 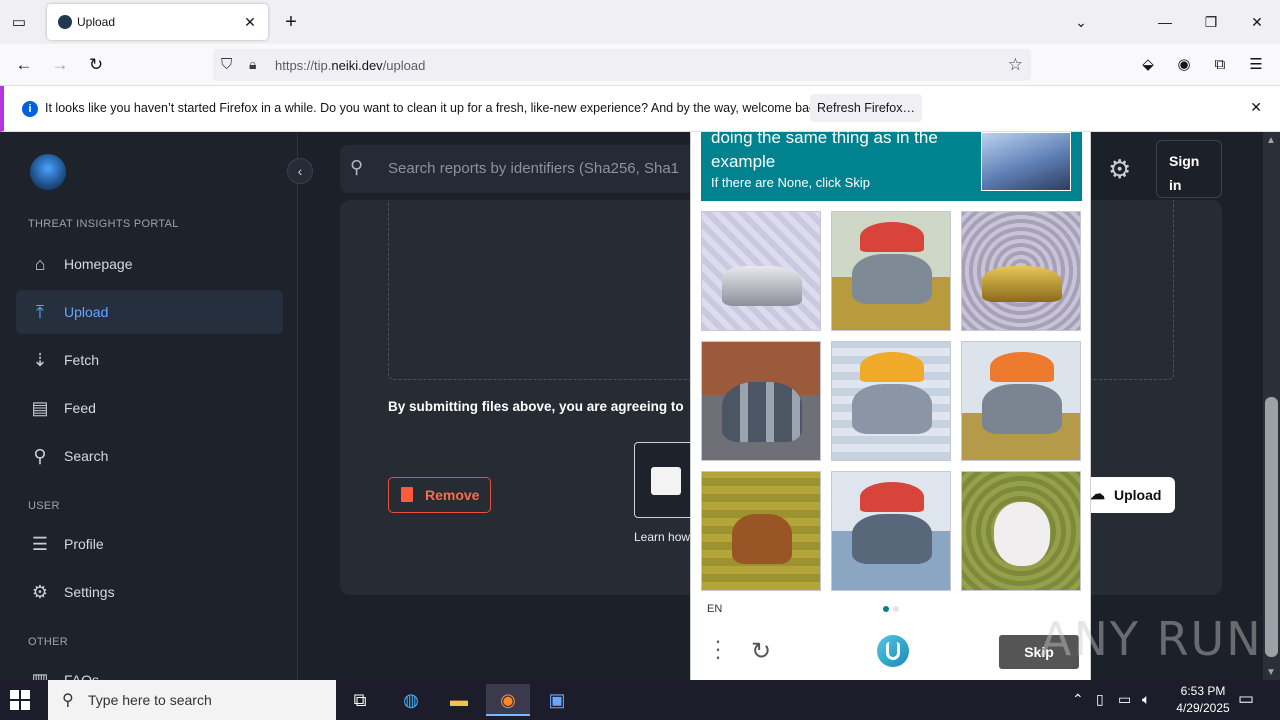 What do you see at coordinates (1203, 708) in the screenshot?
I see `clock-date: 4/29/2025` at bounding box center [1203, 708].